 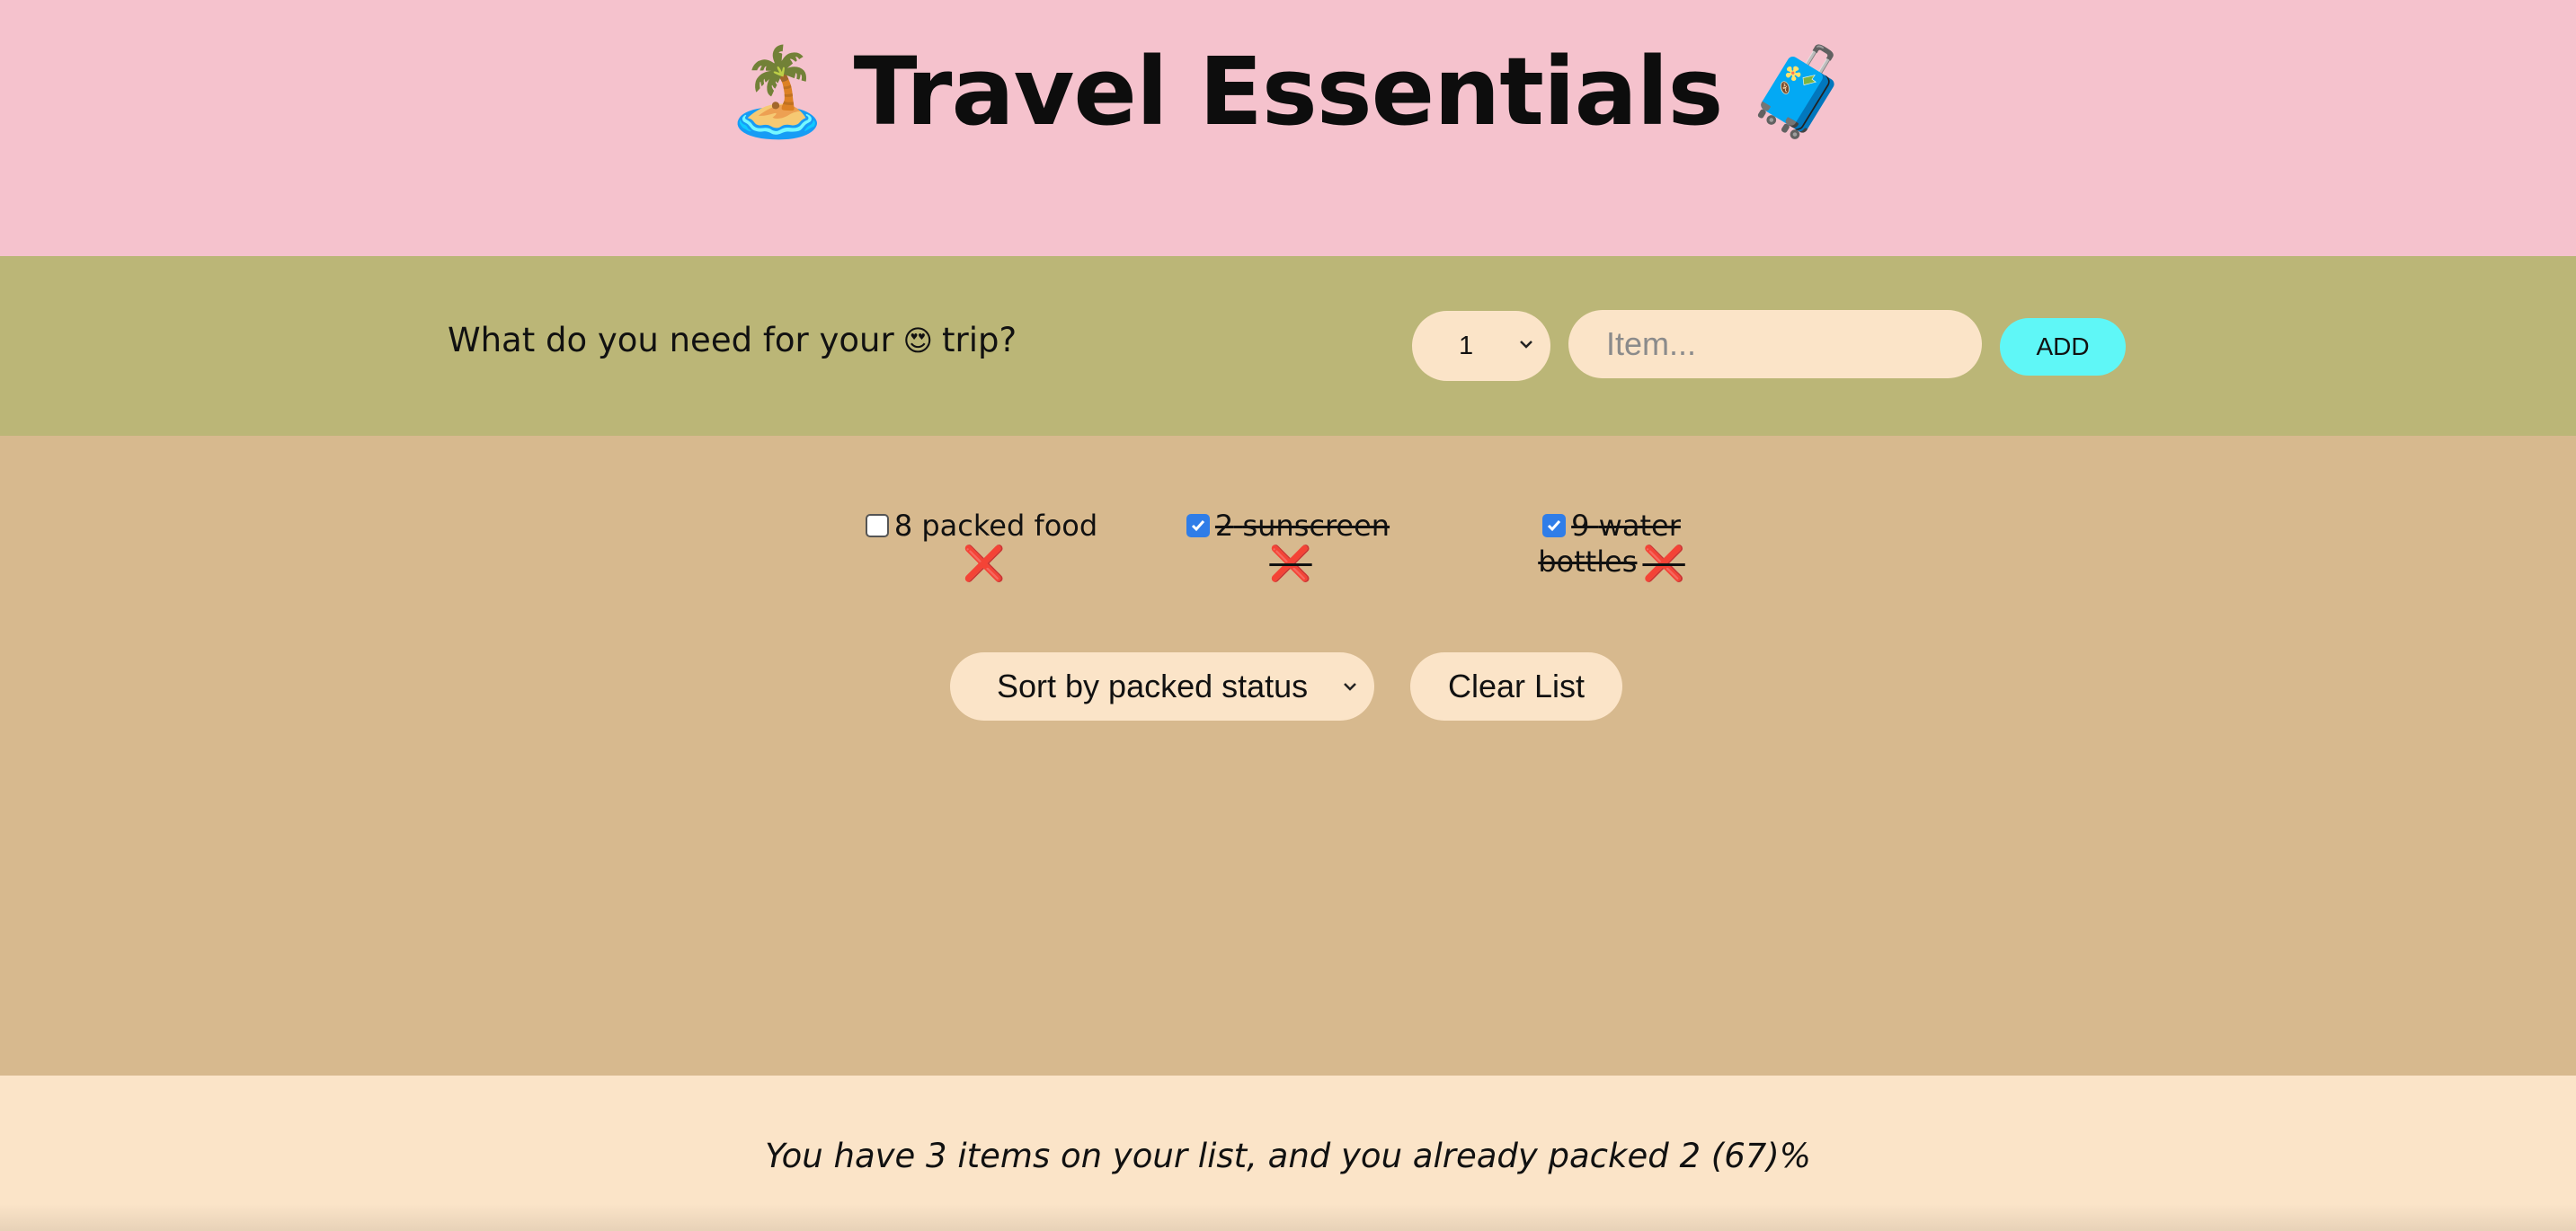 I want to click on add-button: ADD, so click(x=2063, y=347).